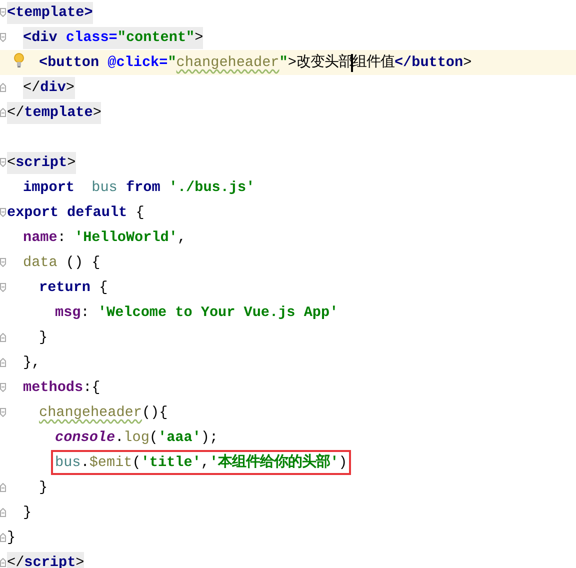 This screenshot has width=576, height=568. I want to click on code-line: data () {, so click(61, 263).